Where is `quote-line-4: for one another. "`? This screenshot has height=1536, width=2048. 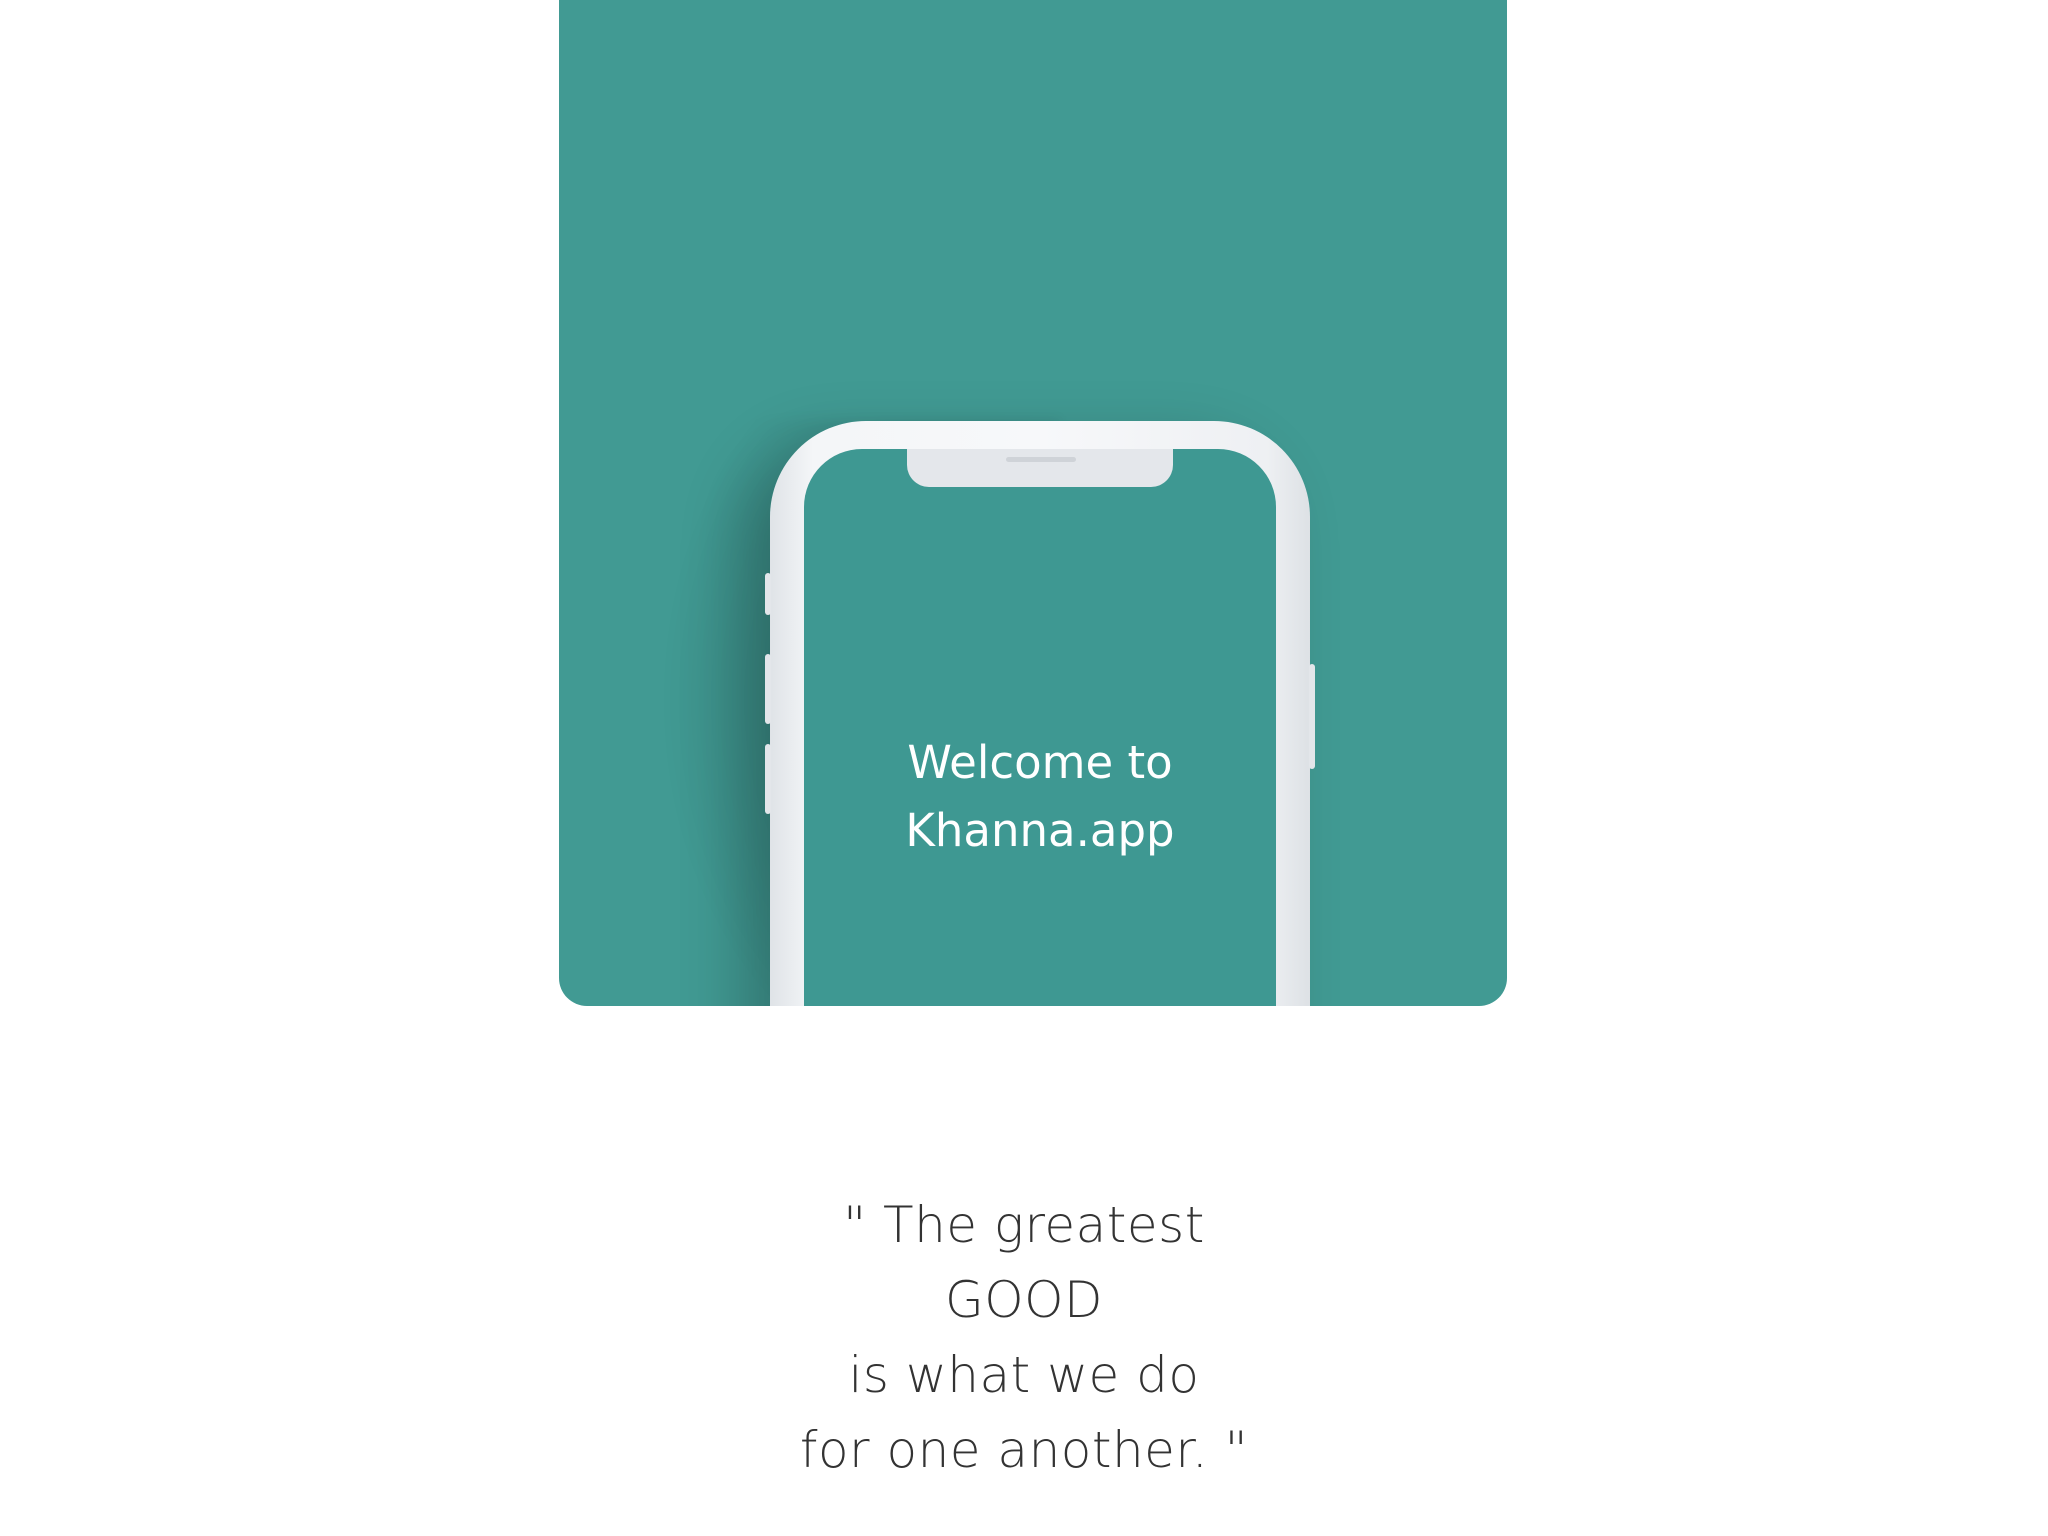
quote-line-4: for one another. " is located at coordinates (1024, 1450).